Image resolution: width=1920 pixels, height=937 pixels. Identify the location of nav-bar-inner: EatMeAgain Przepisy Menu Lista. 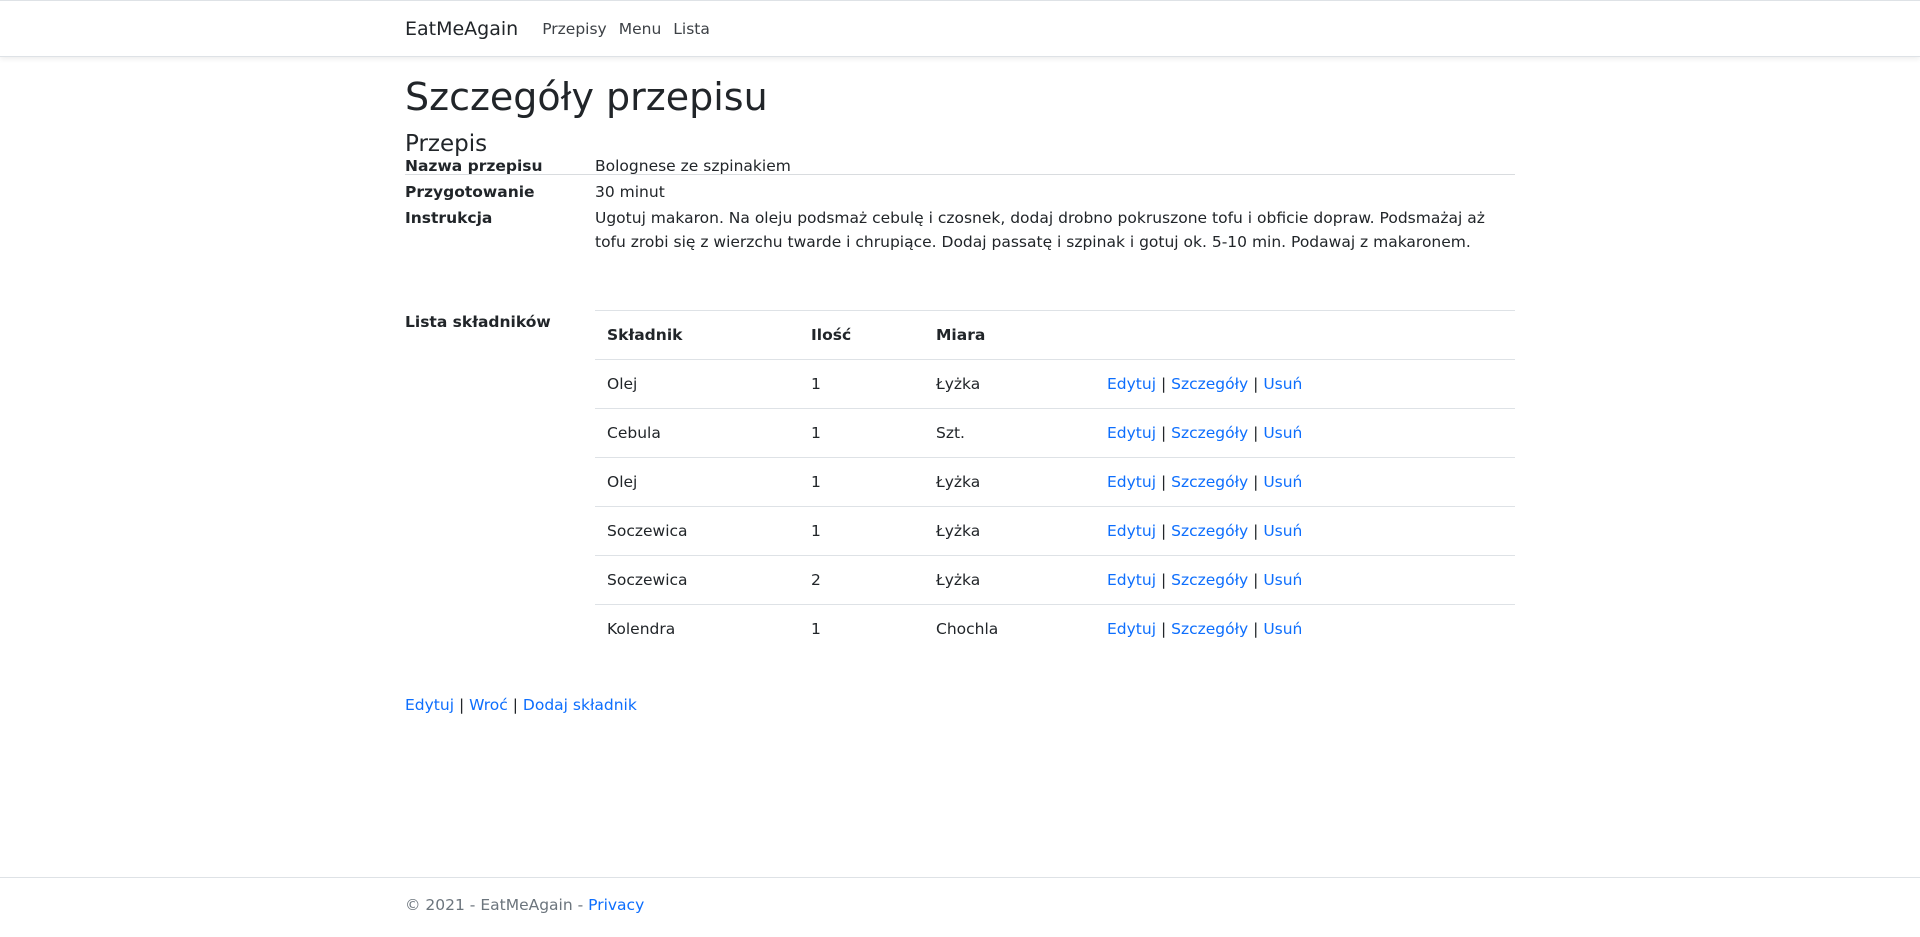
(563, 29).